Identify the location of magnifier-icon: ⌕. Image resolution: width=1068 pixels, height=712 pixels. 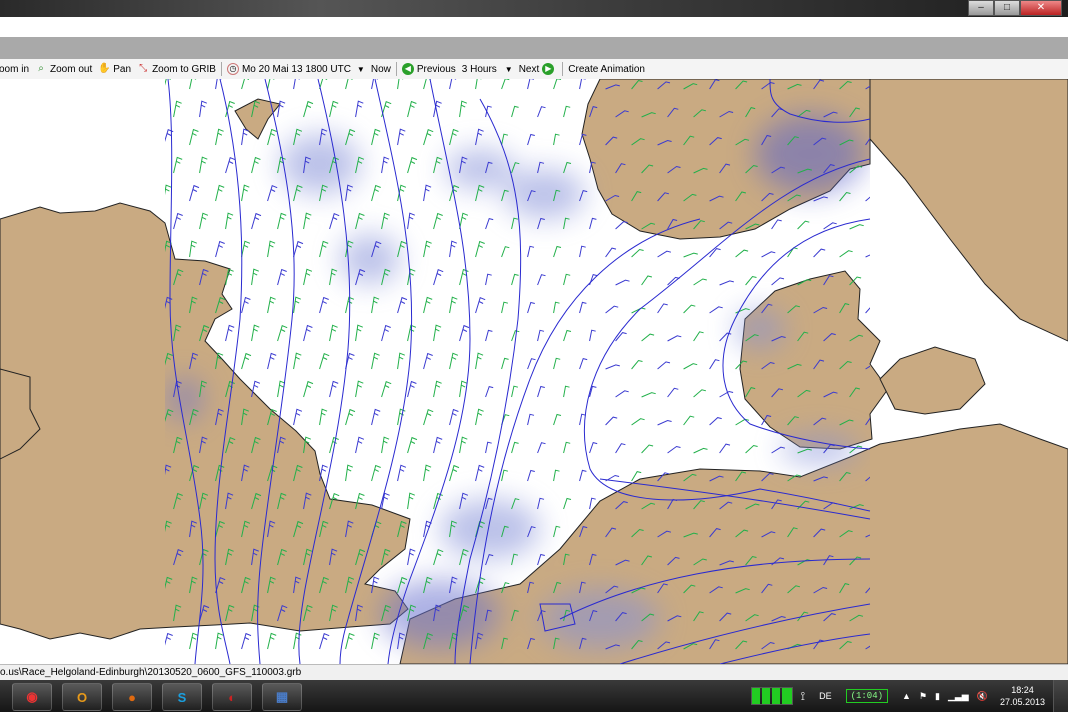
(41, 68).